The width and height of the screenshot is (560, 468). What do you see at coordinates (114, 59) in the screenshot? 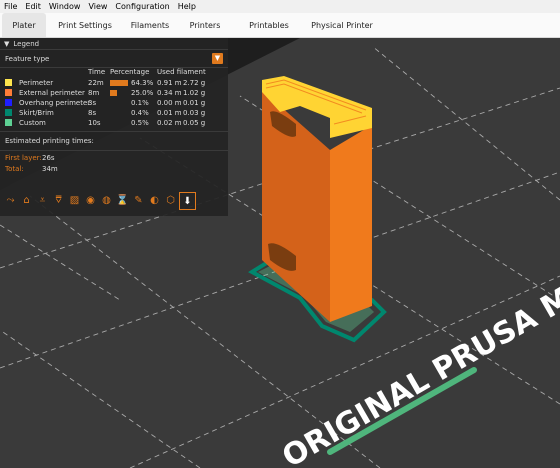
I see `view-type-selector: Feature type ▼` at bounding box center [114, 59].